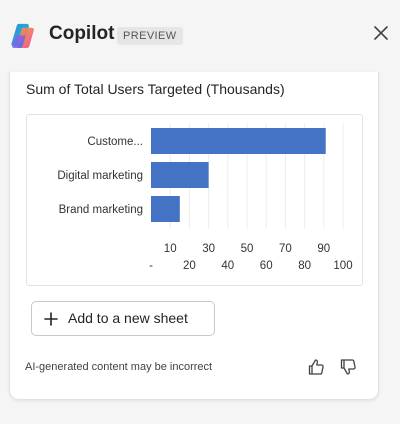 The height and width of the screenshot is (424, 400). Describe the element at coordinates (170, 249) in the screenshot. I see `x-tick-label: 10` at that location.